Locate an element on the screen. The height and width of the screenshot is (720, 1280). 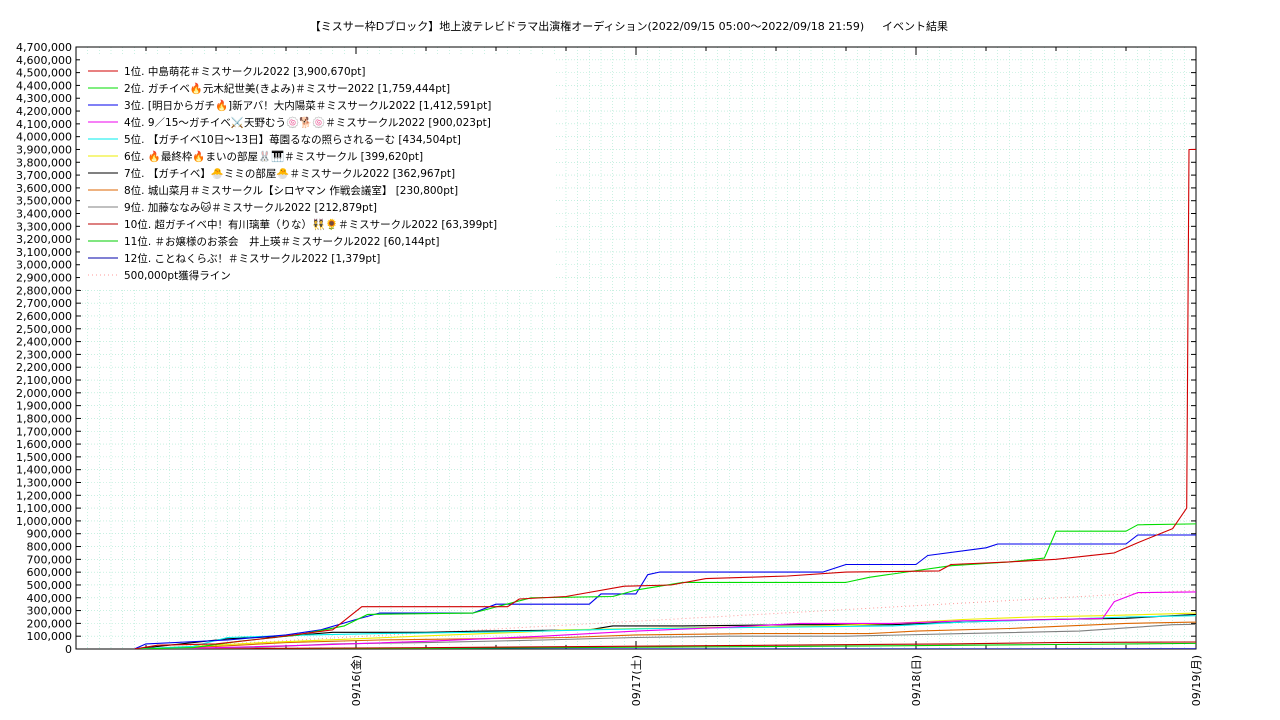
y-tick-label: 500,000 is located at coordinates (50, 585).